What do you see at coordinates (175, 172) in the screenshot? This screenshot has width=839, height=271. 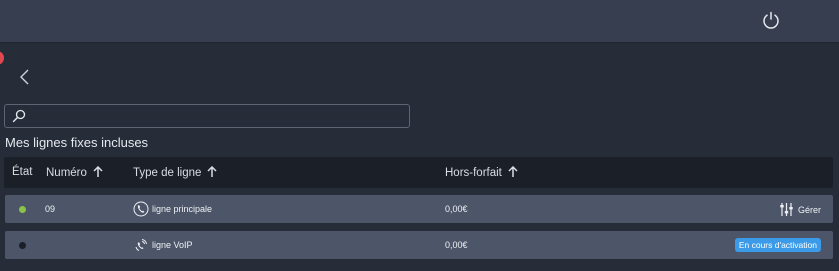 I see `column-header-line-type: Type de ligne` at bounding box center [175, 172].